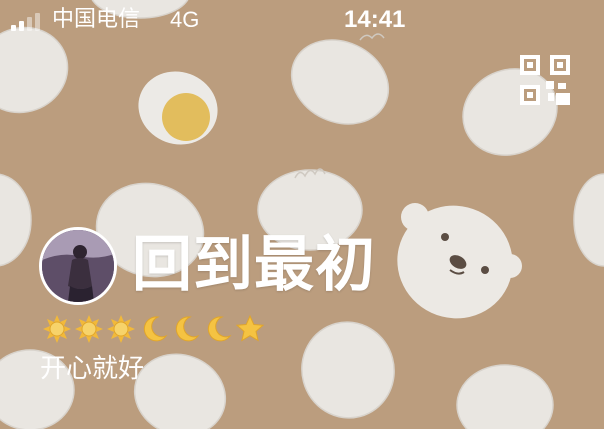 Image resolution: width=604 pixels, height=429 pixels. I want to click on avatar-photo, so click(78, 266).